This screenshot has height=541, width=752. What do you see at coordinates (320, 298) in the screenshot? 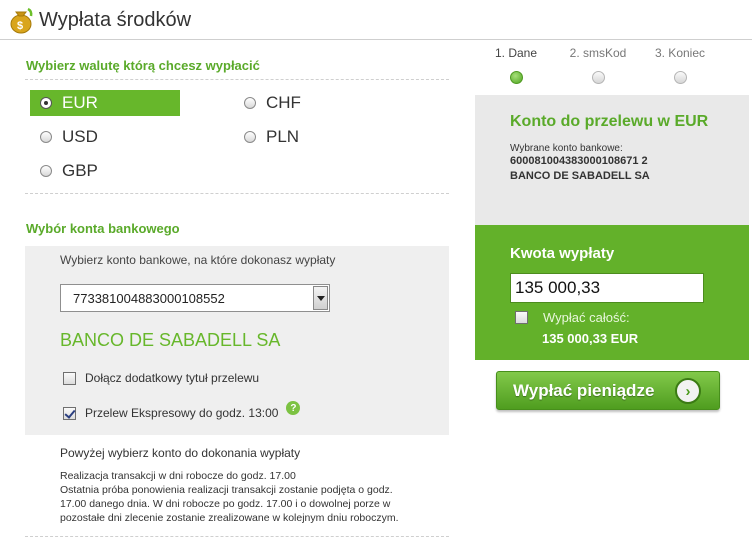
I see `chevron-down-icon` at bounding box center [320, 298].